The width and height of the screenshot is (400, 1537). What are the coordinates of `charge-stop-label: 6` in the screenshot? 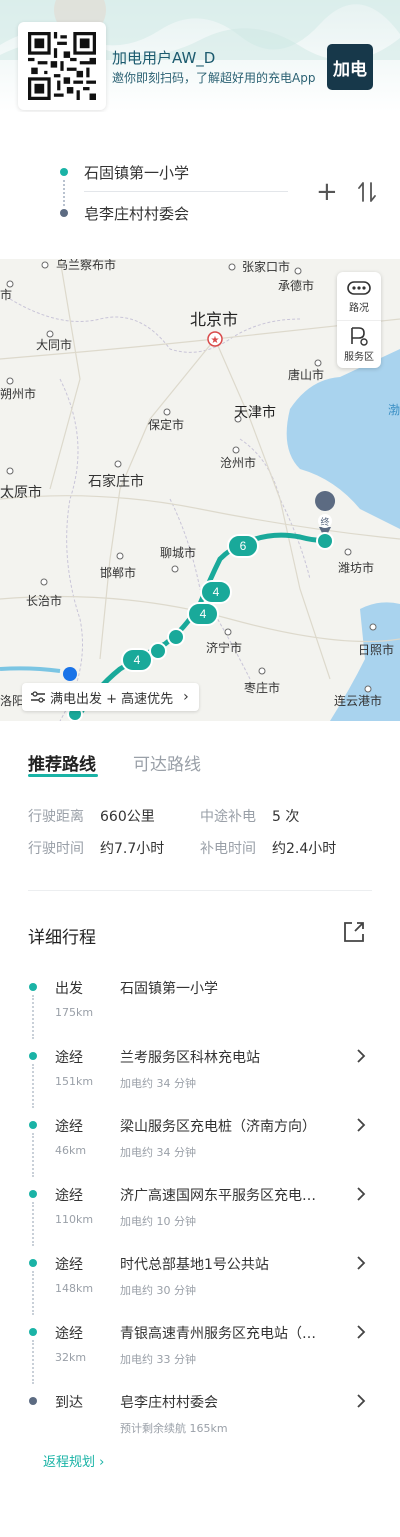 It's located at (243, 546).